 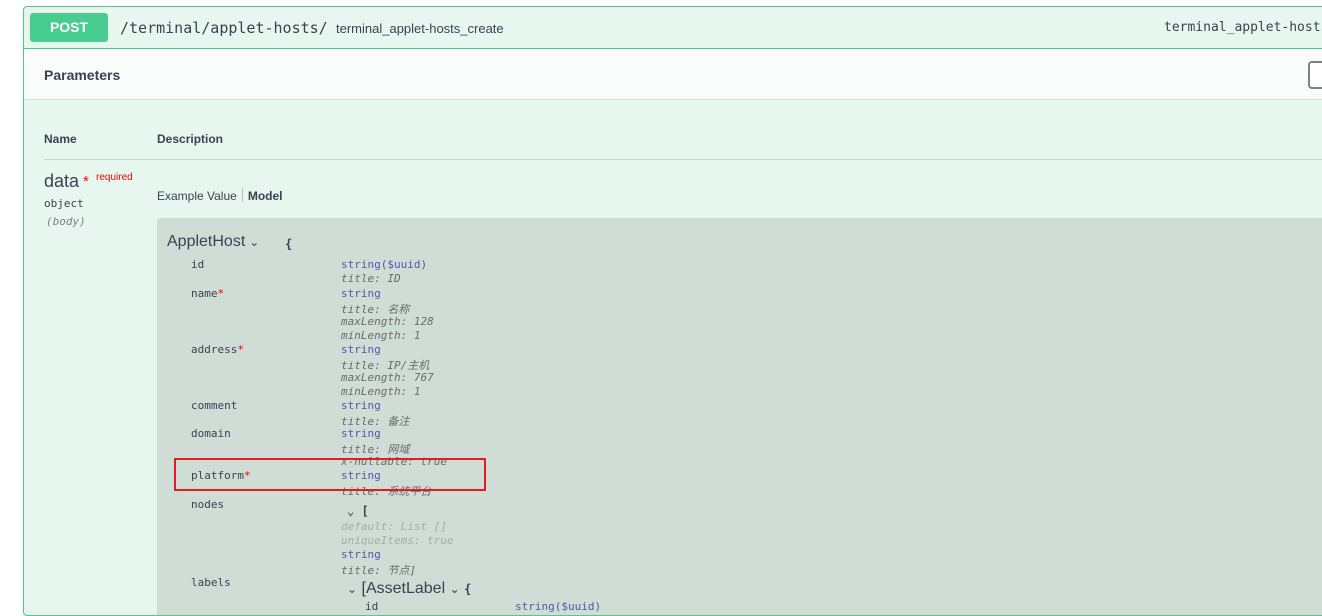 What do you see at coordinates (224, 28) in the screenshot?
I see `operation-path: /terminal/applet-hosts/` at bounding box center [224, 28].